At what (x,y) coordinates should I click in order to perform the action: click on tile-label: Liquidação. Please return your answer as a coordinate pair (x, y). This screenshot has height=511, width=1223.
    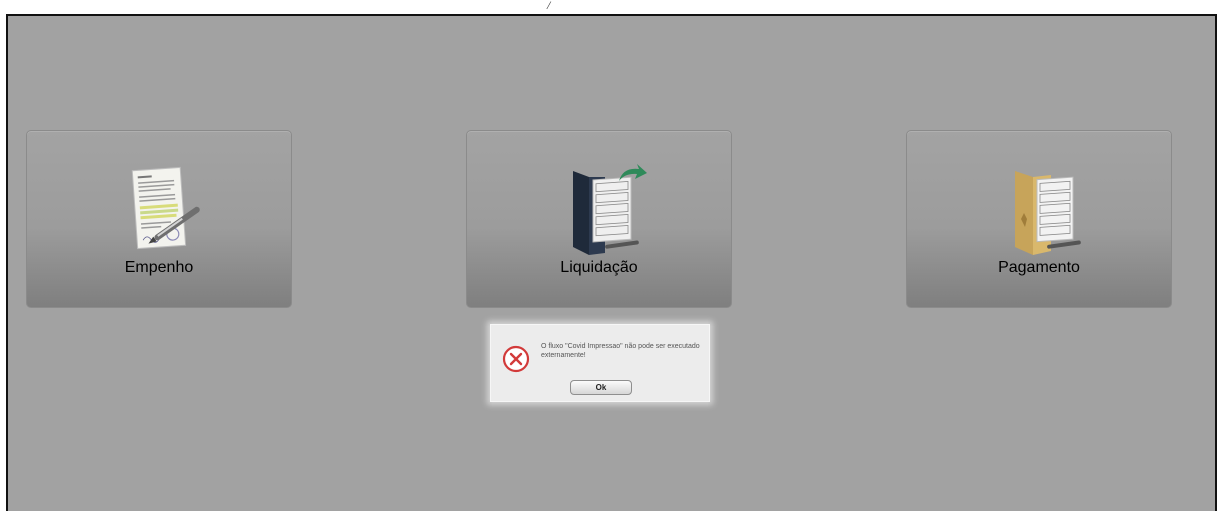
    Looking at the image, I should click on (599, 267).